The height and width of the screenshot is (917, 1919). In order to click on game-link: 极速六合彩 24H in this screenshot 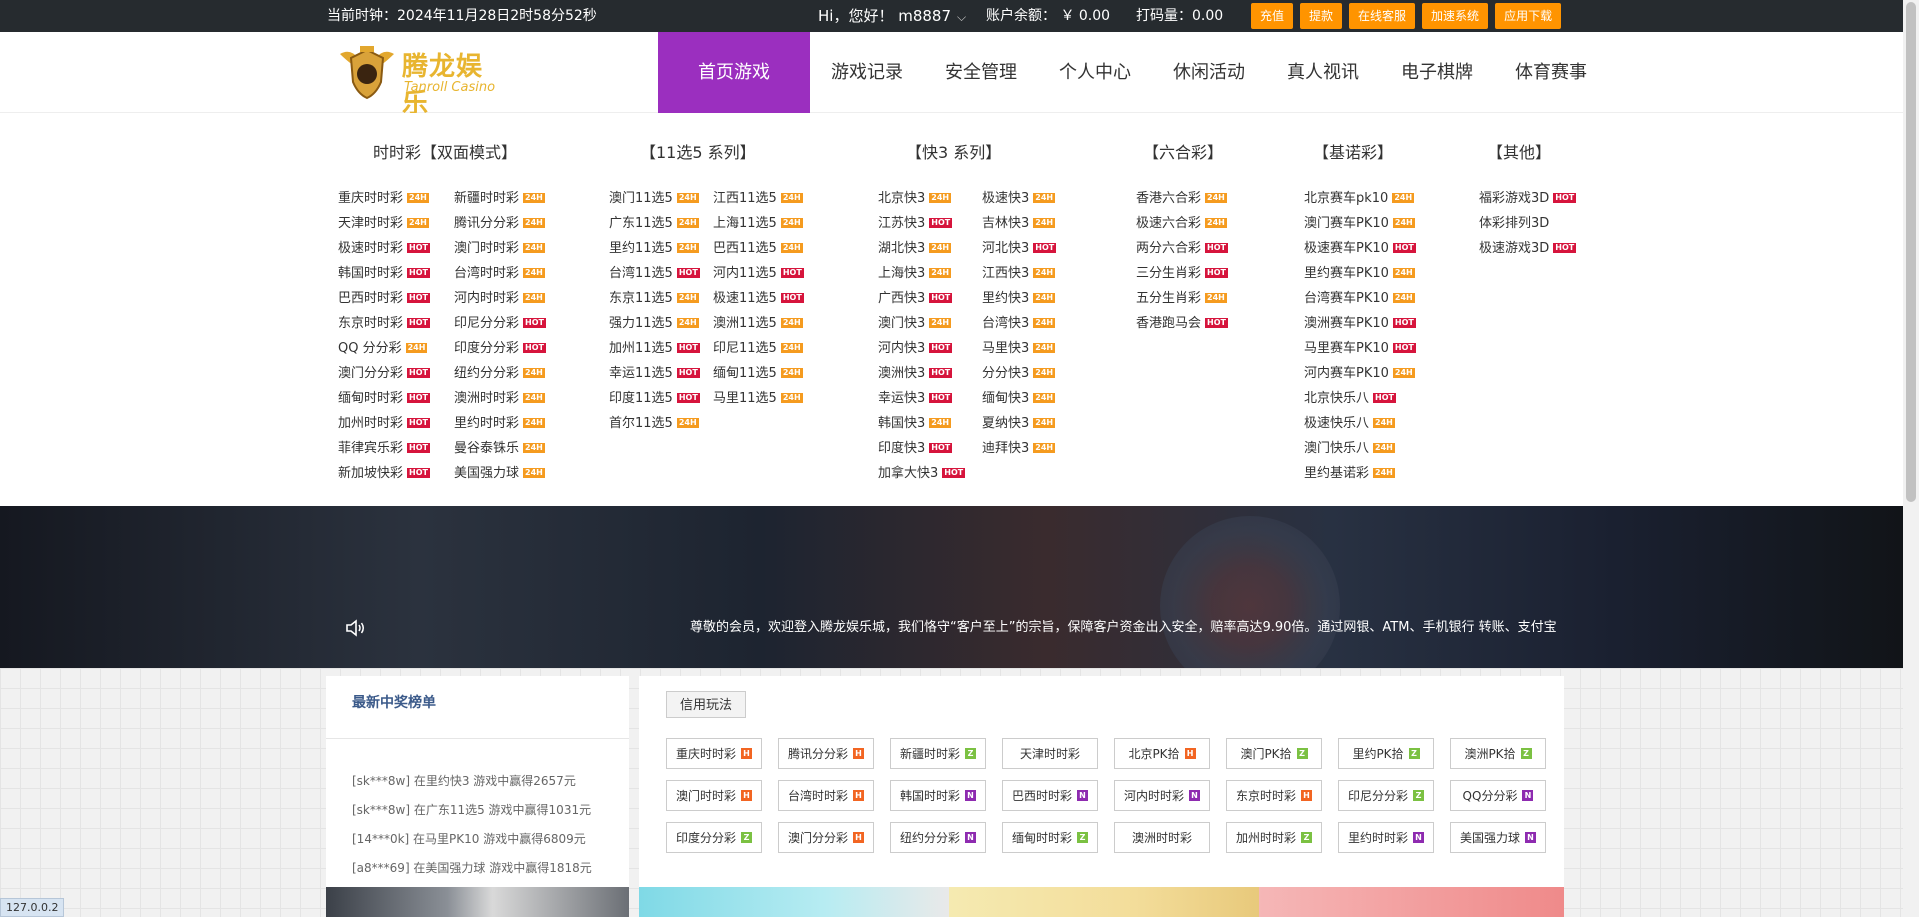, I will do `click(1206, 223)`.